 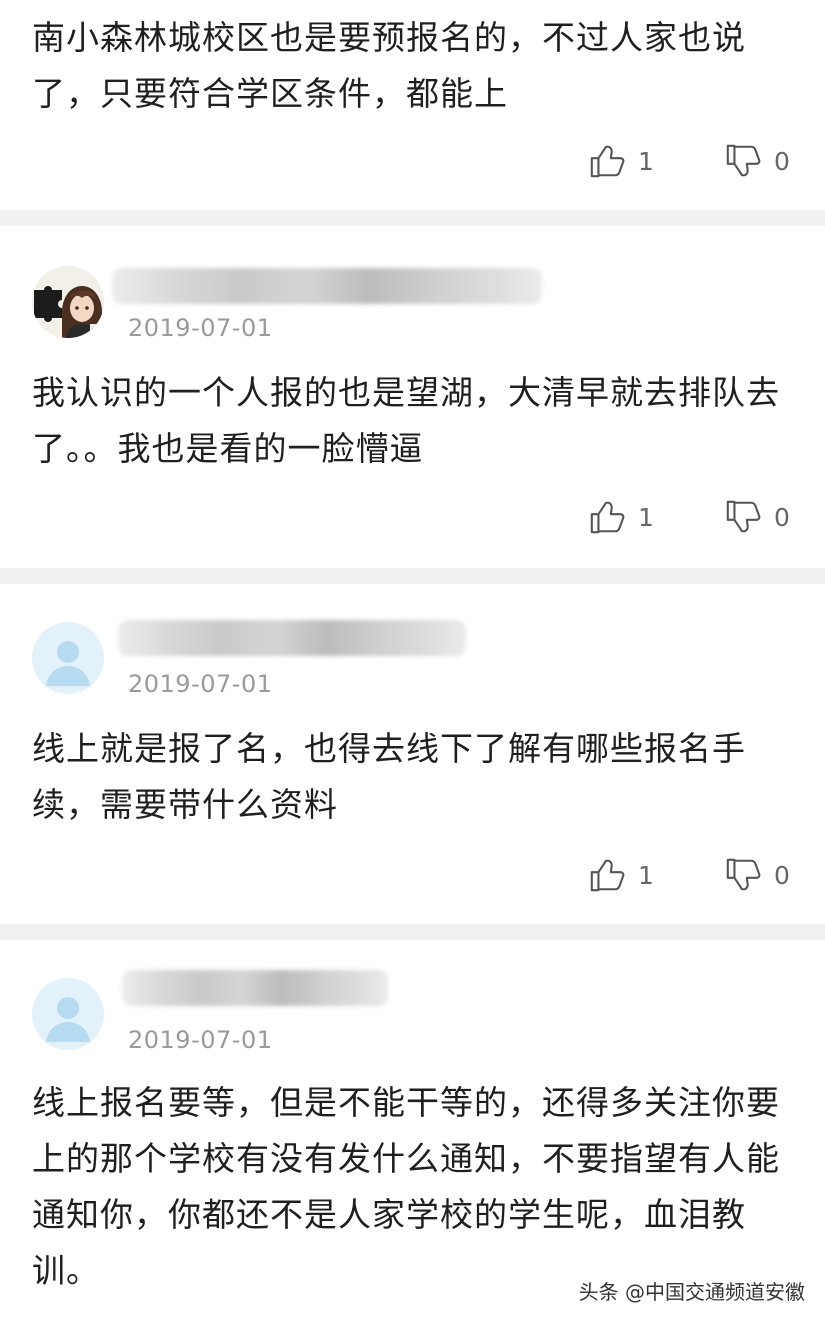 I want to click on comment-text: 线上就是报了名，也得去线下了解有哪些报名手续，需要带什么资料, so click(x=389, y=776).